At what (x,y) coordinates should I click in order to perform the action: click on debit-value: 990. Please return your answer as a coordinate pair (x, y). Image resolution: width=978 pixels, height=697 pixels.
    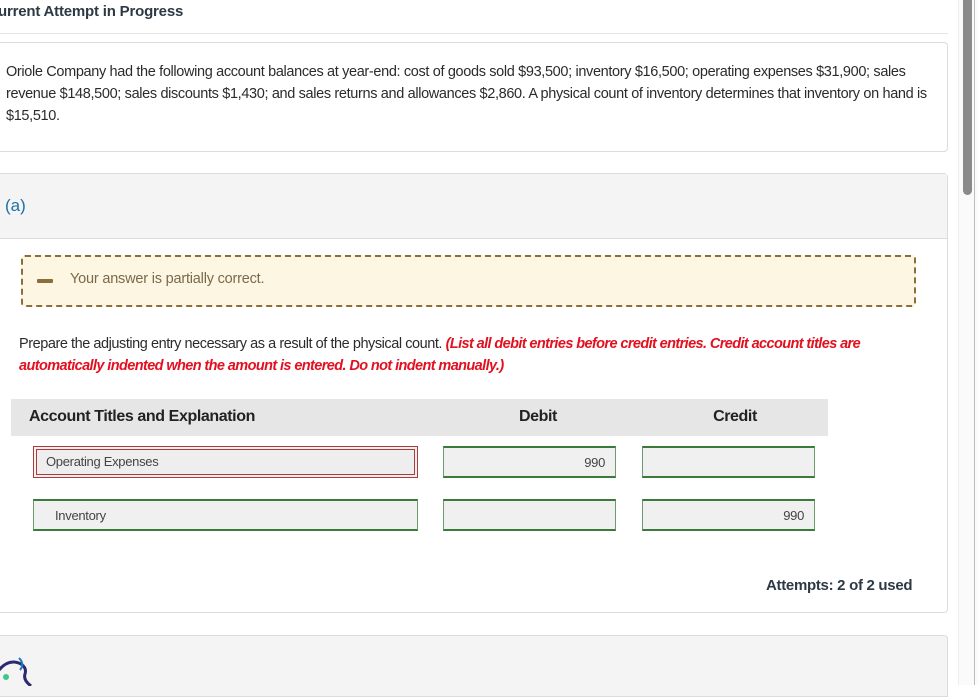
    Looking at the image, I should click on (594, 462).